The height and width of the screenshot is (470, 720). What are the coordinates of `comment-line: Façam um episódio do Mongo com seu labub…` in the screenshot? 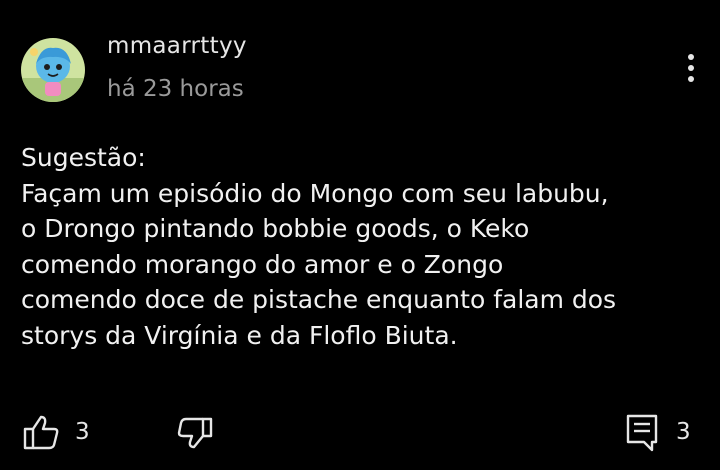 It's located at (315, 193).